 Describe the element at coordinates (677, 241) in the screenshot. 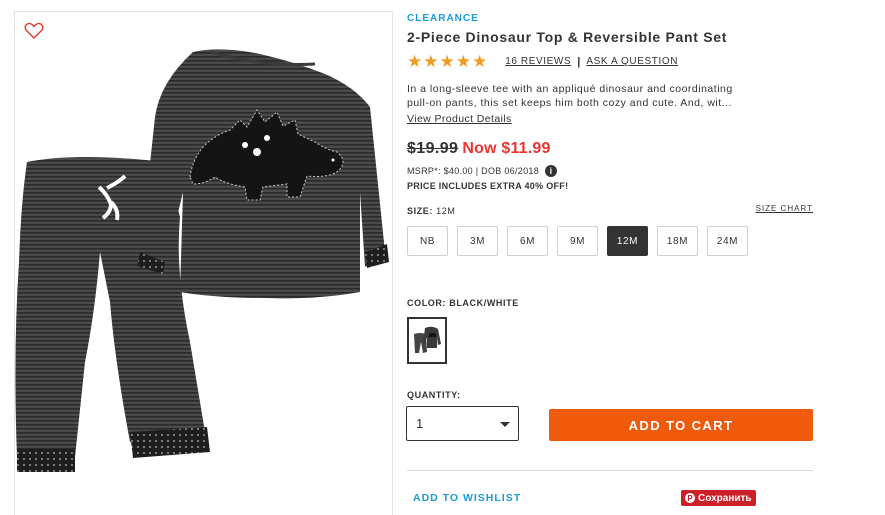

I see `size-option-18m: 18M` at that location.